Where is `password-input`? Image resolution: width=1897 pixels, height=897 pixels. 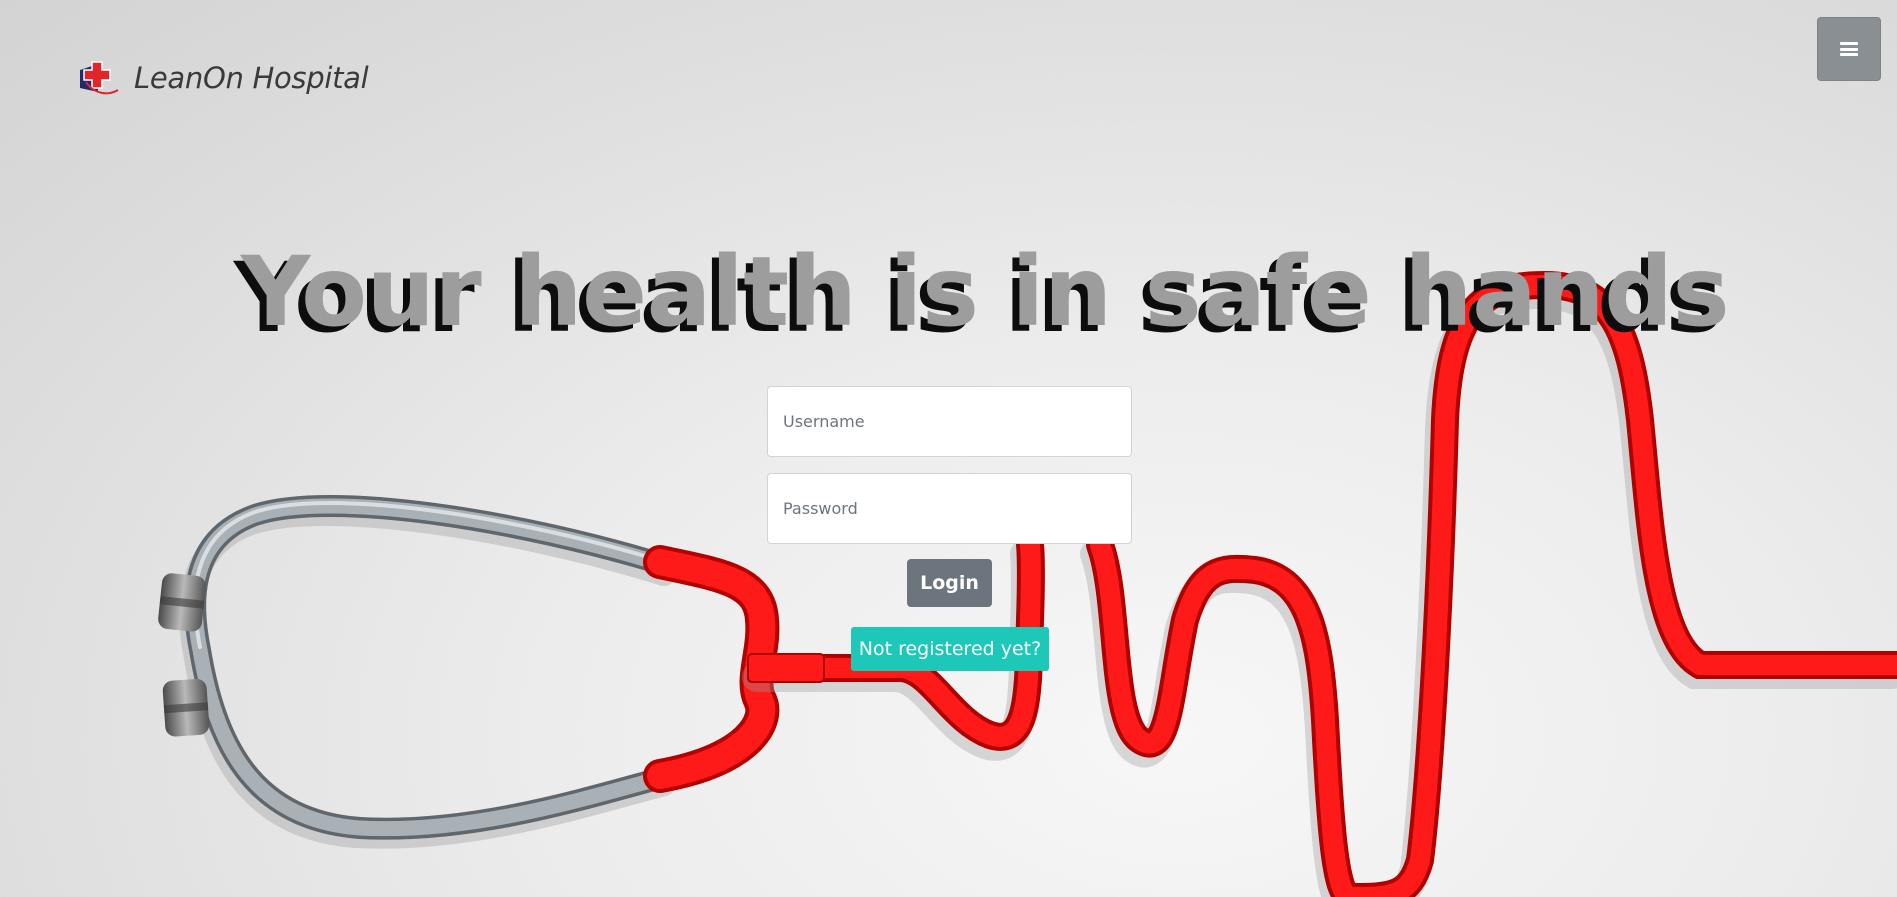
password-input is located at coordinates (949, 508).